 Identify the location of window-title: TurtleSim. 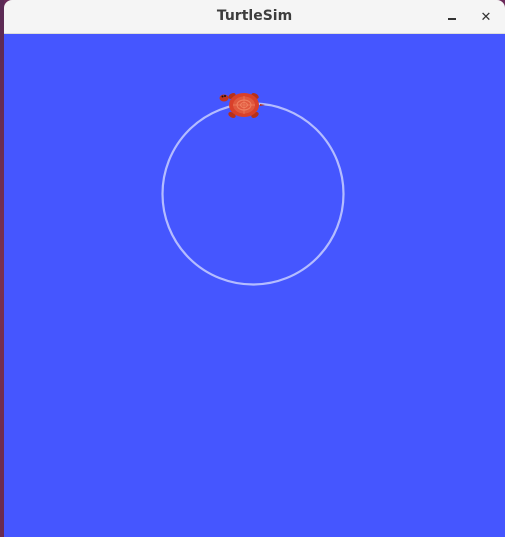
(254, 16).